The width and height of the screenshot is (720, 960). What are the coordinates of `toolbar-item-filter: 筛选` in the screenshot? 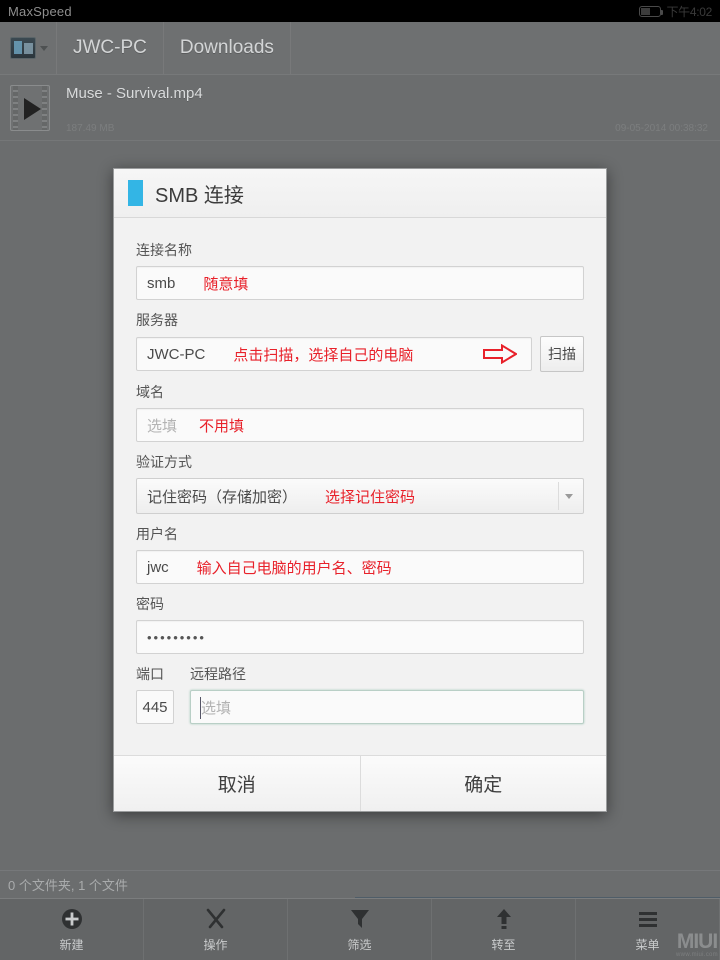 It's located at (360, 929).